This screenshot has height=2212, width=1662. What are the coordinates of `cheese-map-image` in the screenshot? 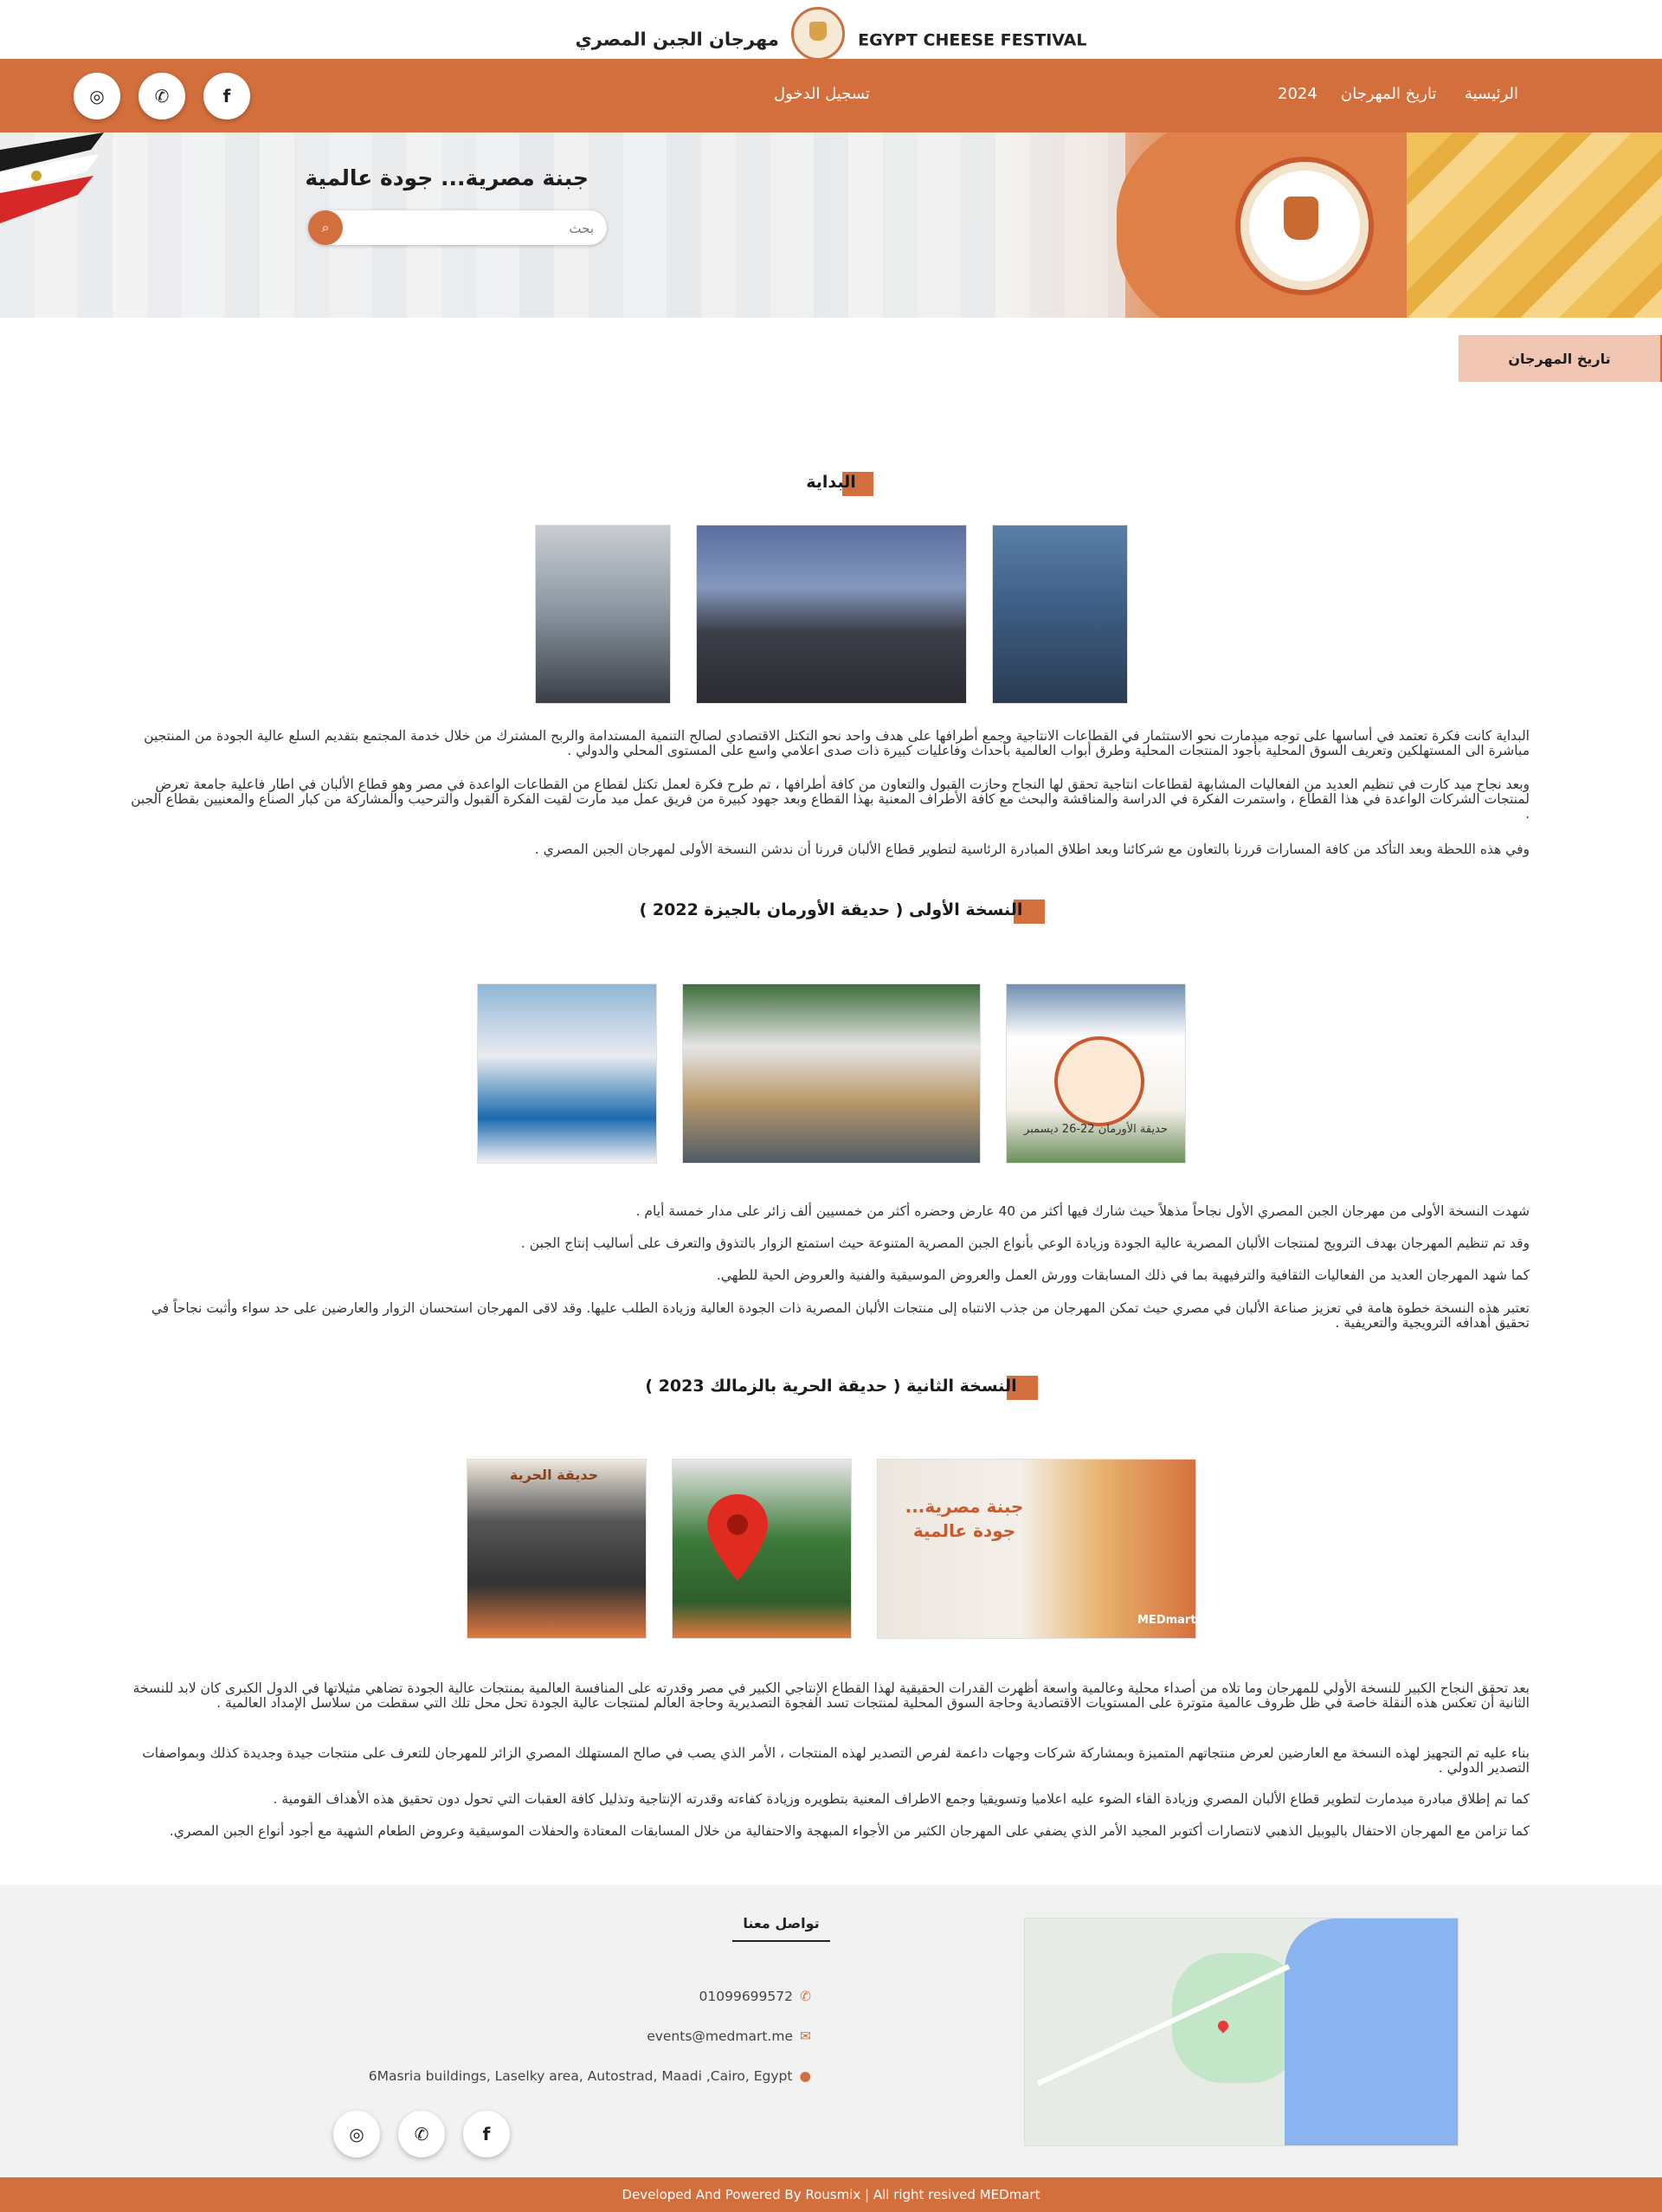 It's located at (1534, 225).